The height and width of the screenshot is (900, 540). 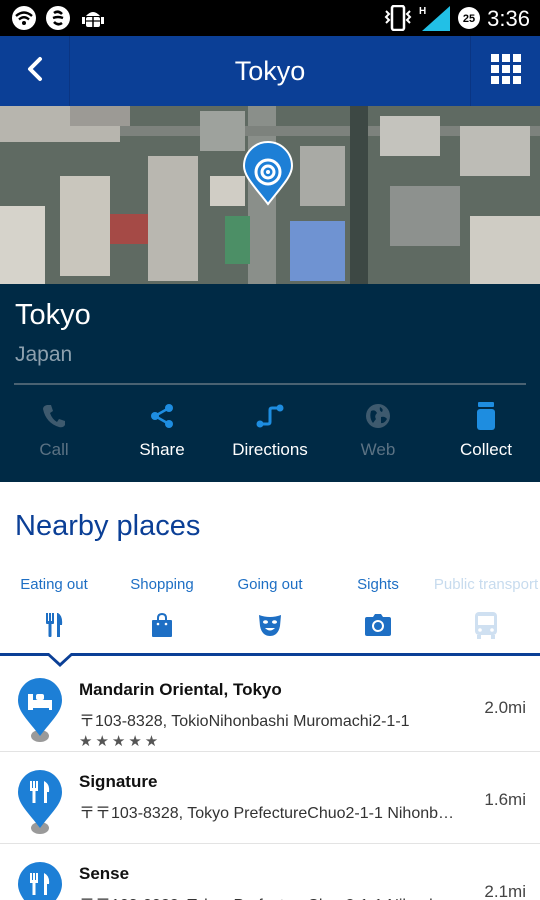 I want to click on svg-text: H, so click(x=422, y=11).